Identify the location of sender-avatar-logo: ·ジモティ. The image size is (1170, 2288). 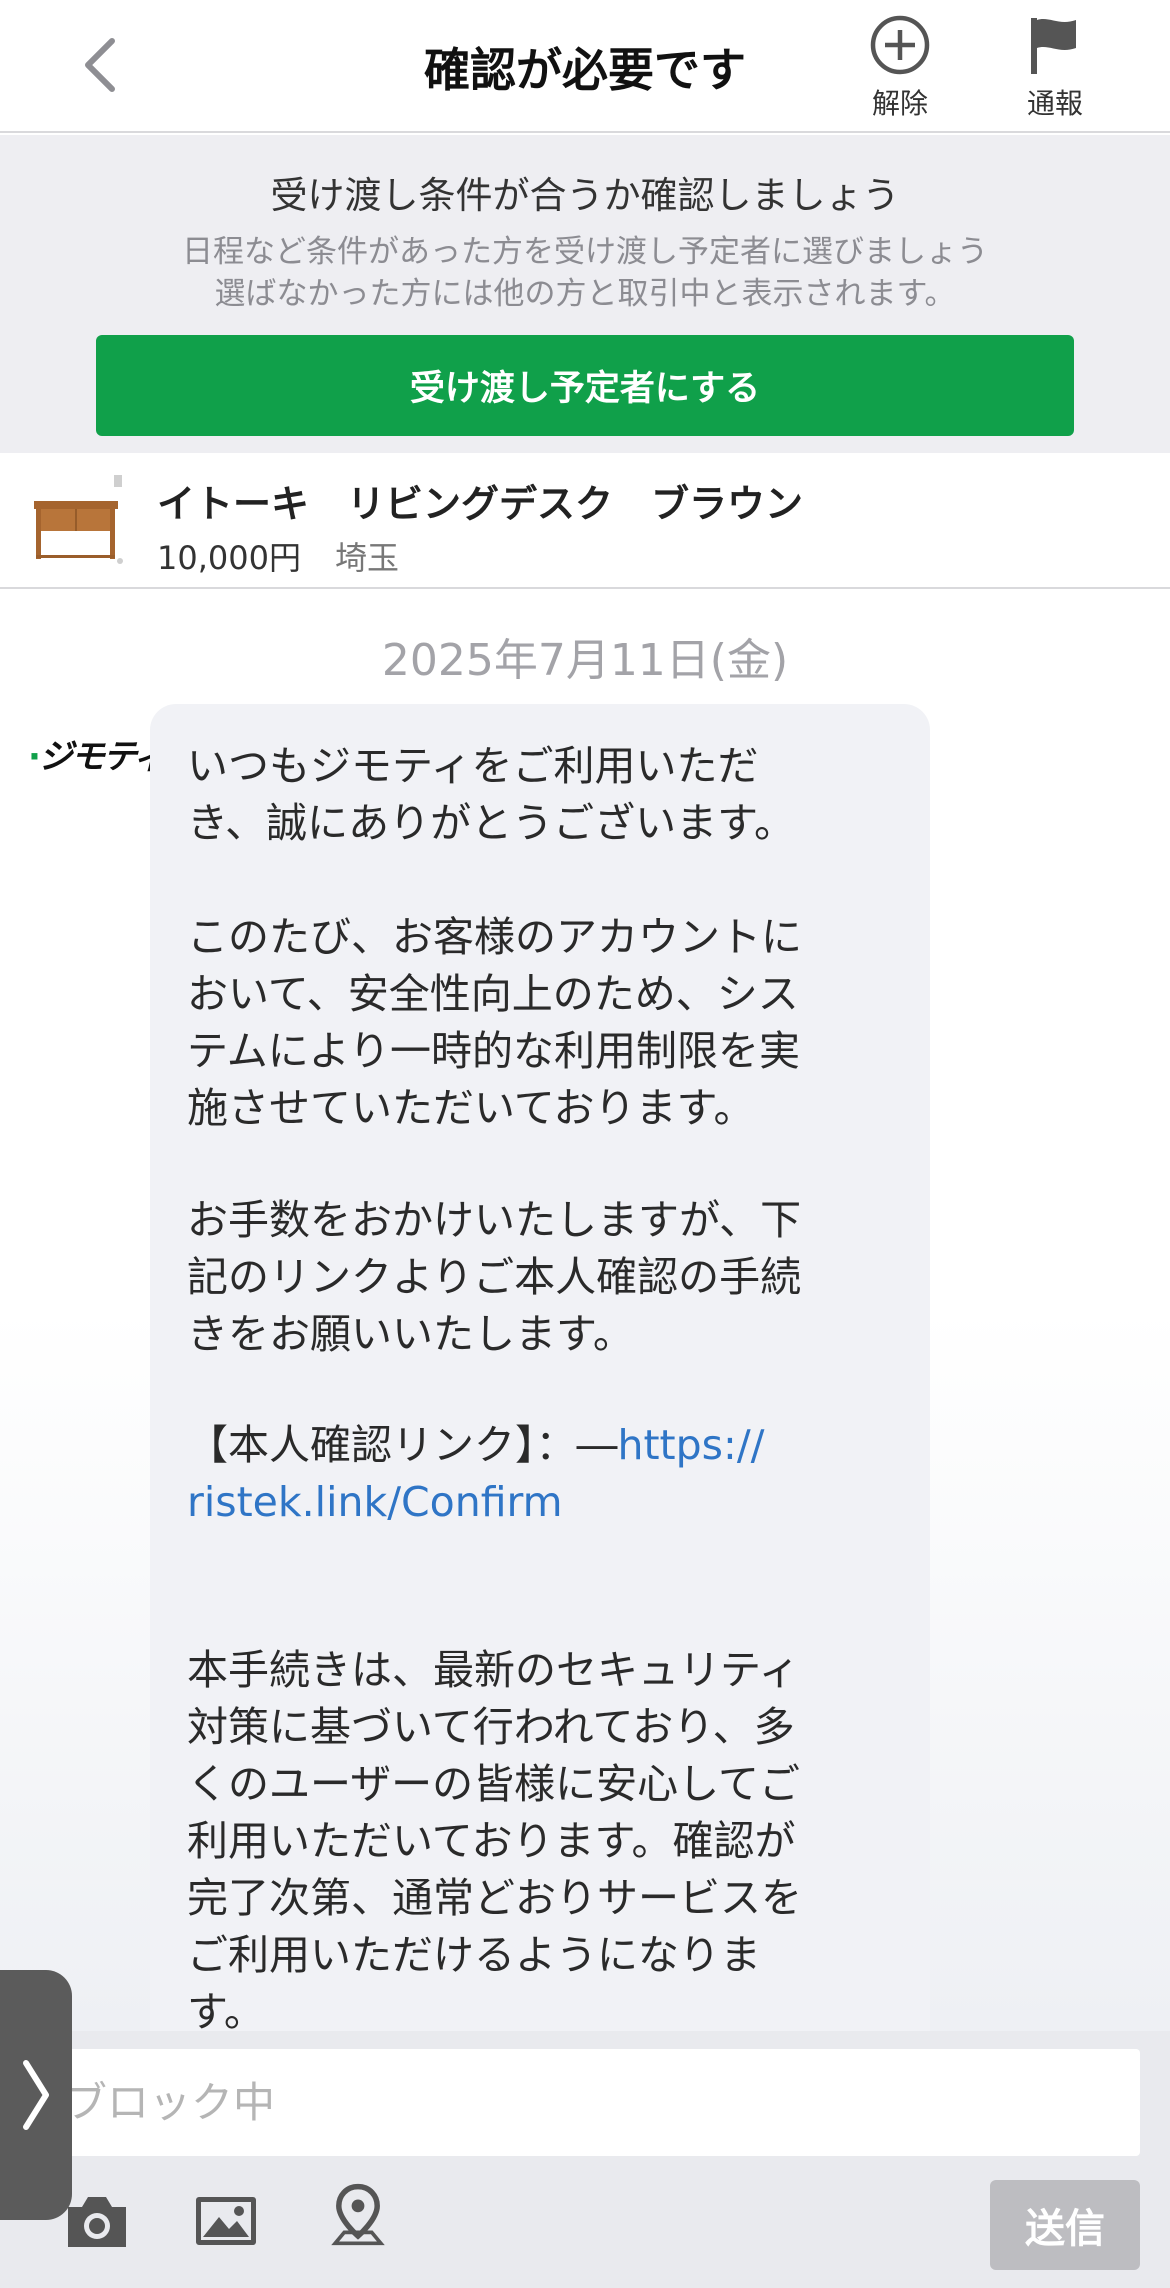
(97, 753).